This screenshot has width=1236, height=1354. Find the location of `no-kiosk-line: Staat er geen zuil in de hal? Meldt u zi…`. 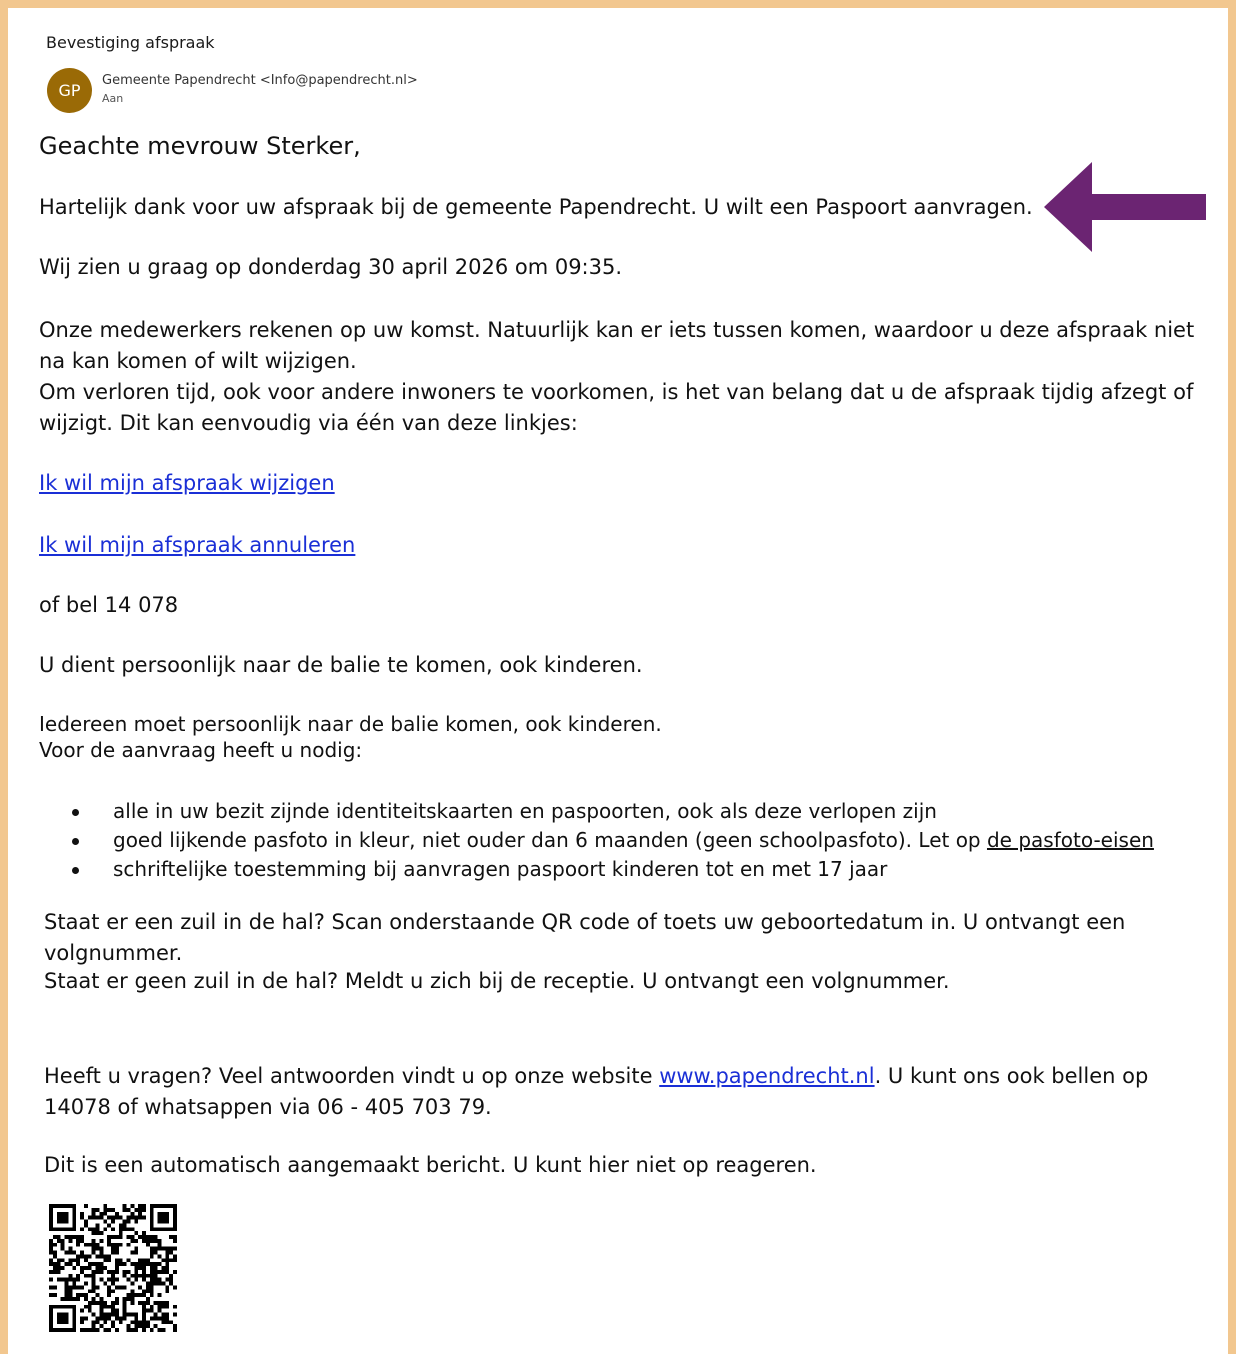

no-kiosk-line: Staat er geen zuil in de hal? Meldt u zi… is located at coordinates (497, 981).